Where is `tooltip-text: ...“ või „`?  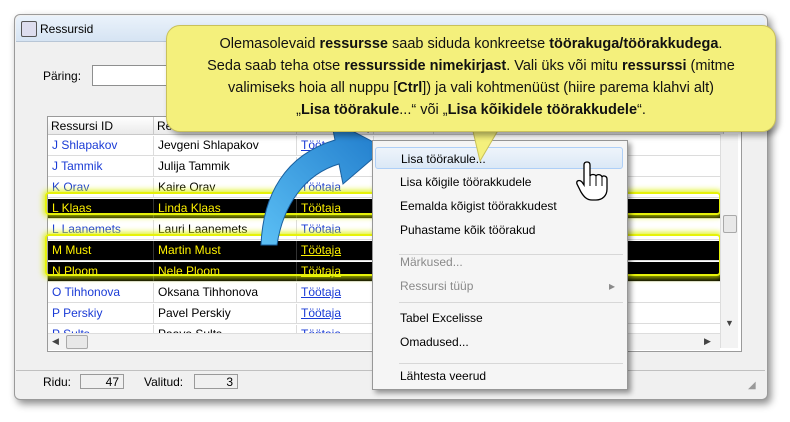 tooltip-text: ...“ või „ is located at coordinates (423, 110).